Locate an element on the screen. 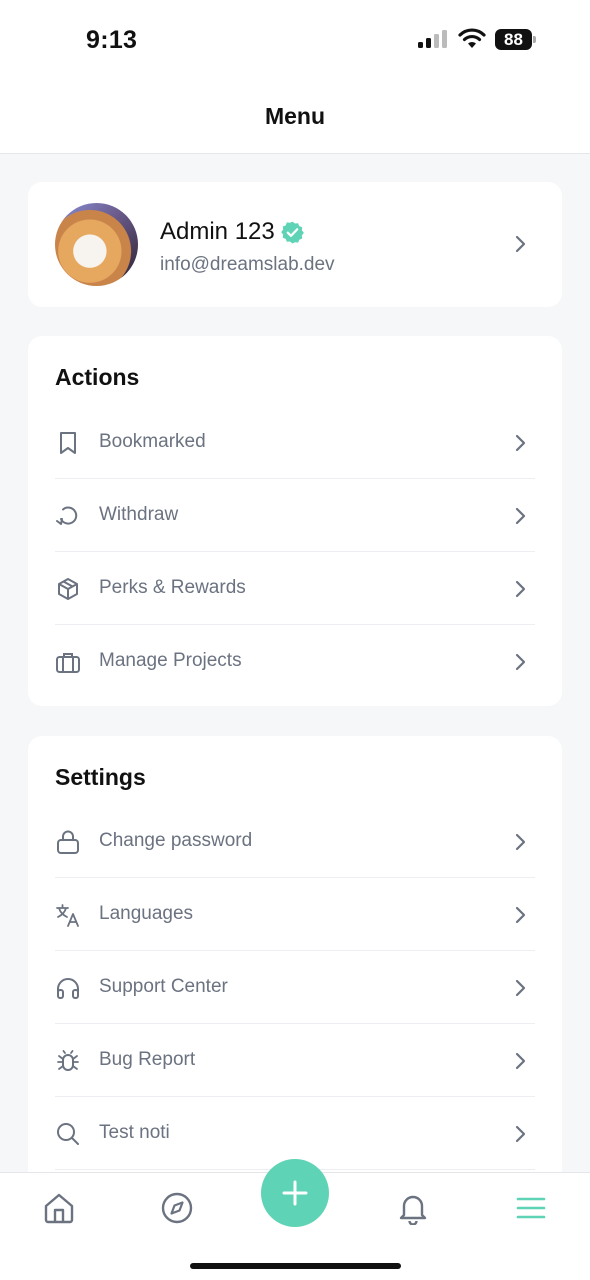 Image resolution: width=590 pixels, height=1280 pixels. menu-item-languages: Languages is located at coordinates (295, 914).